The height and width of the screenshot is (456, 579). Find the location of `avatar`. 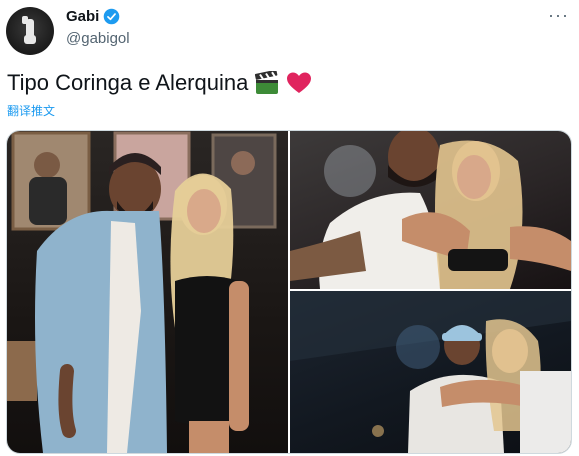

avatar is located at coordinates (30, 31).